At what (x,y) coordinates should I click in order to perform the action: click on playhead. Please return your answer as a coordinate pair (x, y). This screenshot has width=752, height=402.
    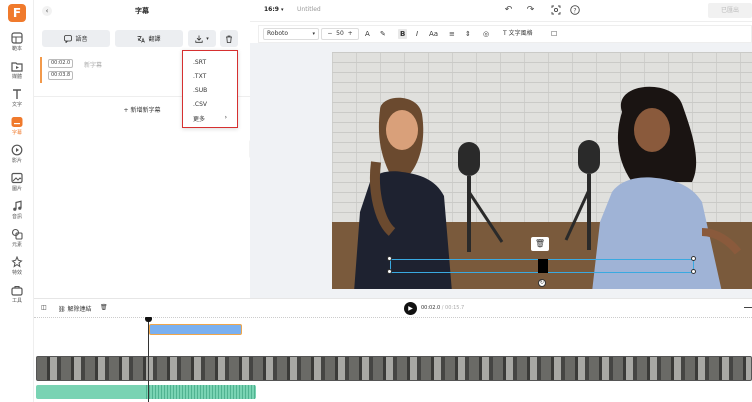
    Looking at the image, I should click on (148, 359).